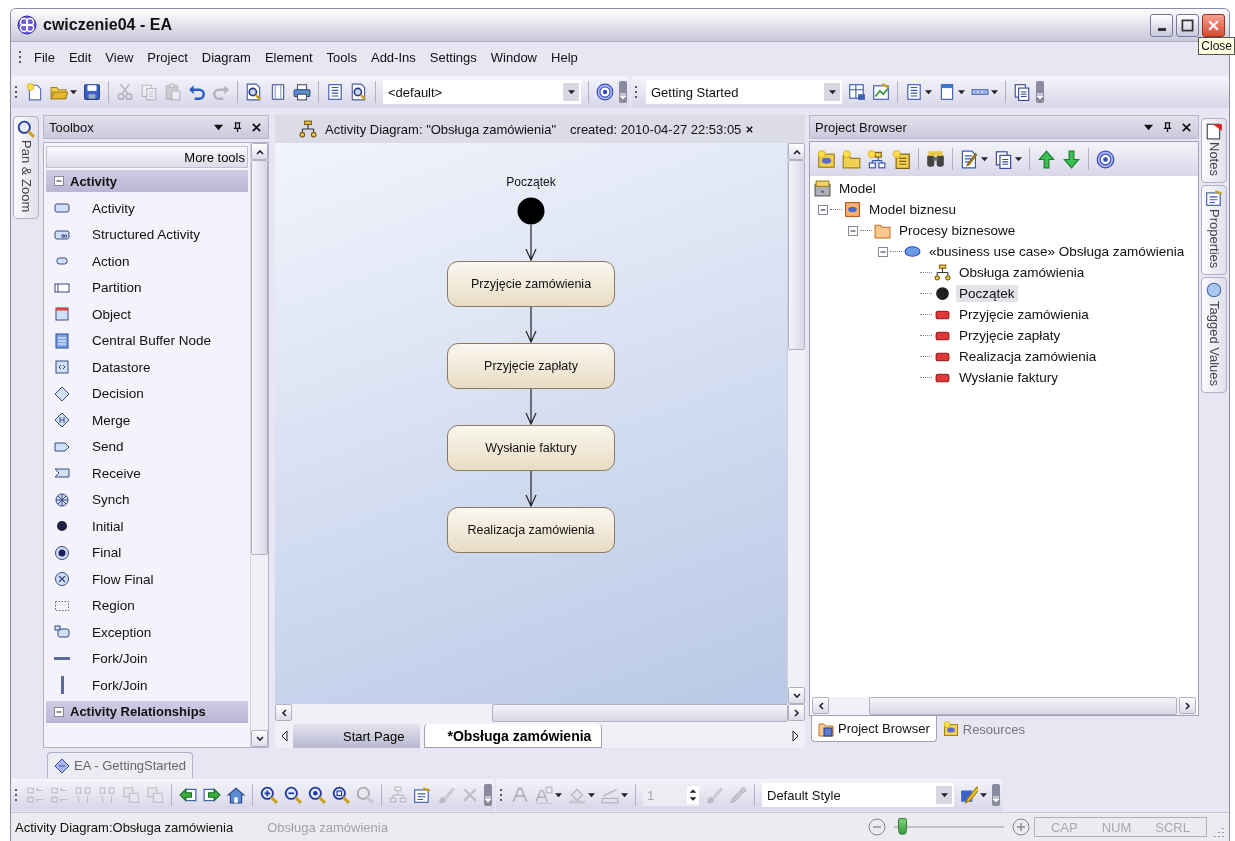  What do you see at coordinates (327, 827) in the screenshot?
I see `status-text: Obsługa zamówienia` at bounding box center [327, 827].